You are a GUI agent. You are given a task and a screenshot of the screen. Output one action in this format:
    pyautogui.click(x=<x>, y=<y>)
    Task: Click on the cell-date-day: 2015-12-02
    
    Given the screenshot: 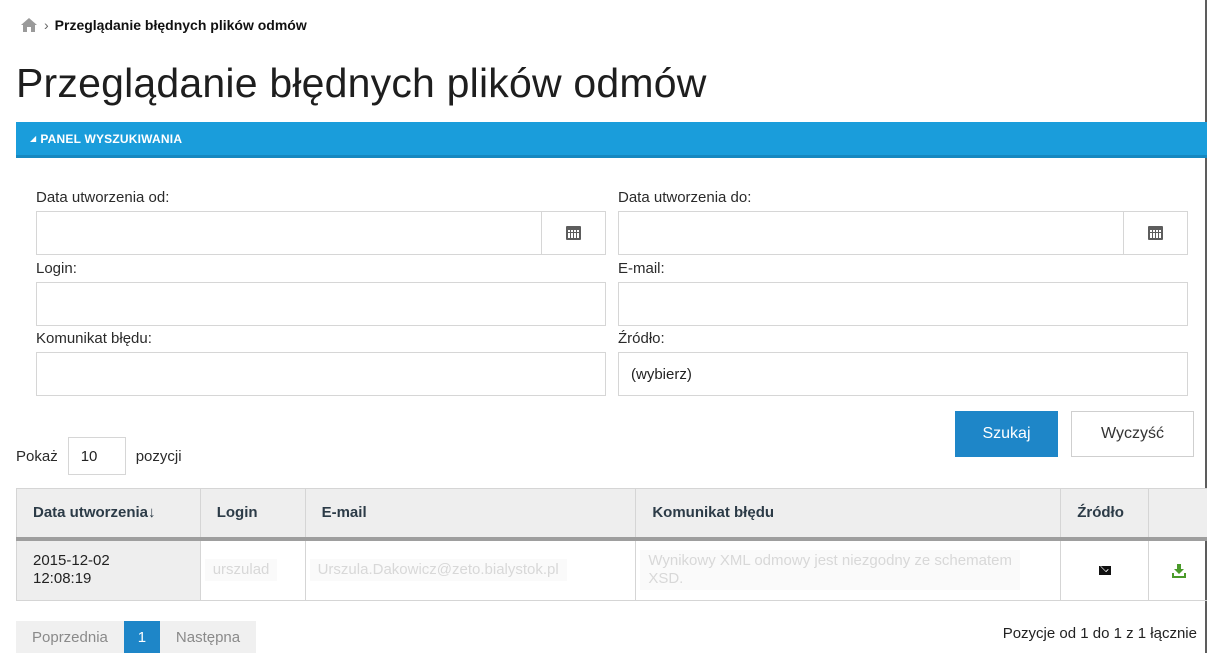 What is the action you would take?
    pyautogui.click(x=71, y=561)
    